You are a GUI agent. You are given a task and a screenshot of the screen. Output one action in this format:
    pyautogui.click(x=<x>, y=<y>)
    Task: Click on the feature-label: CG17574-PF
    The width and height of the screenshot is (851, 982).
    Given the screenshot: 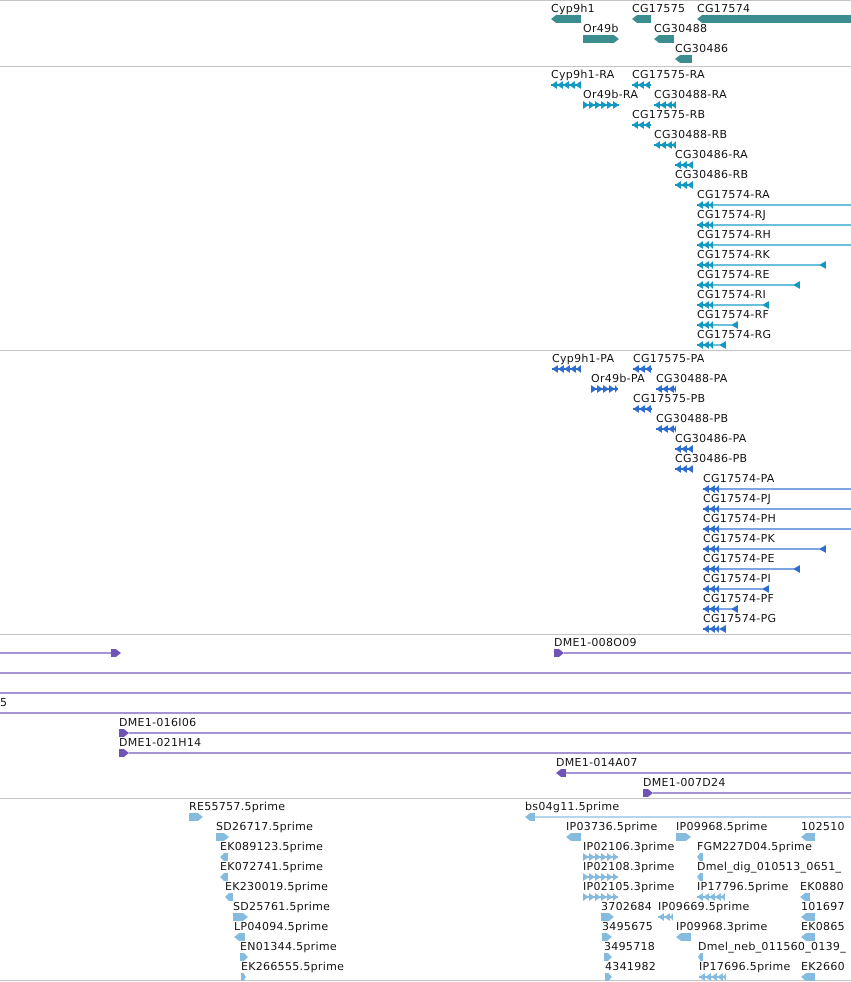 What is the action you would take?
    pyautogui.click(x=738, y=599)
    